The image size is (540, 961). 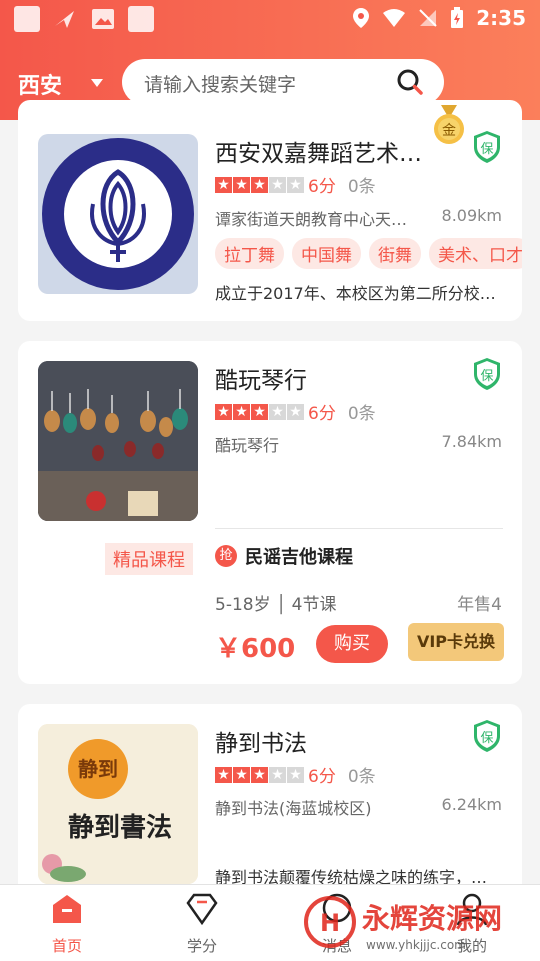 I want to click on institution-title: 酷玩琴行, so click(x=261, y=378).